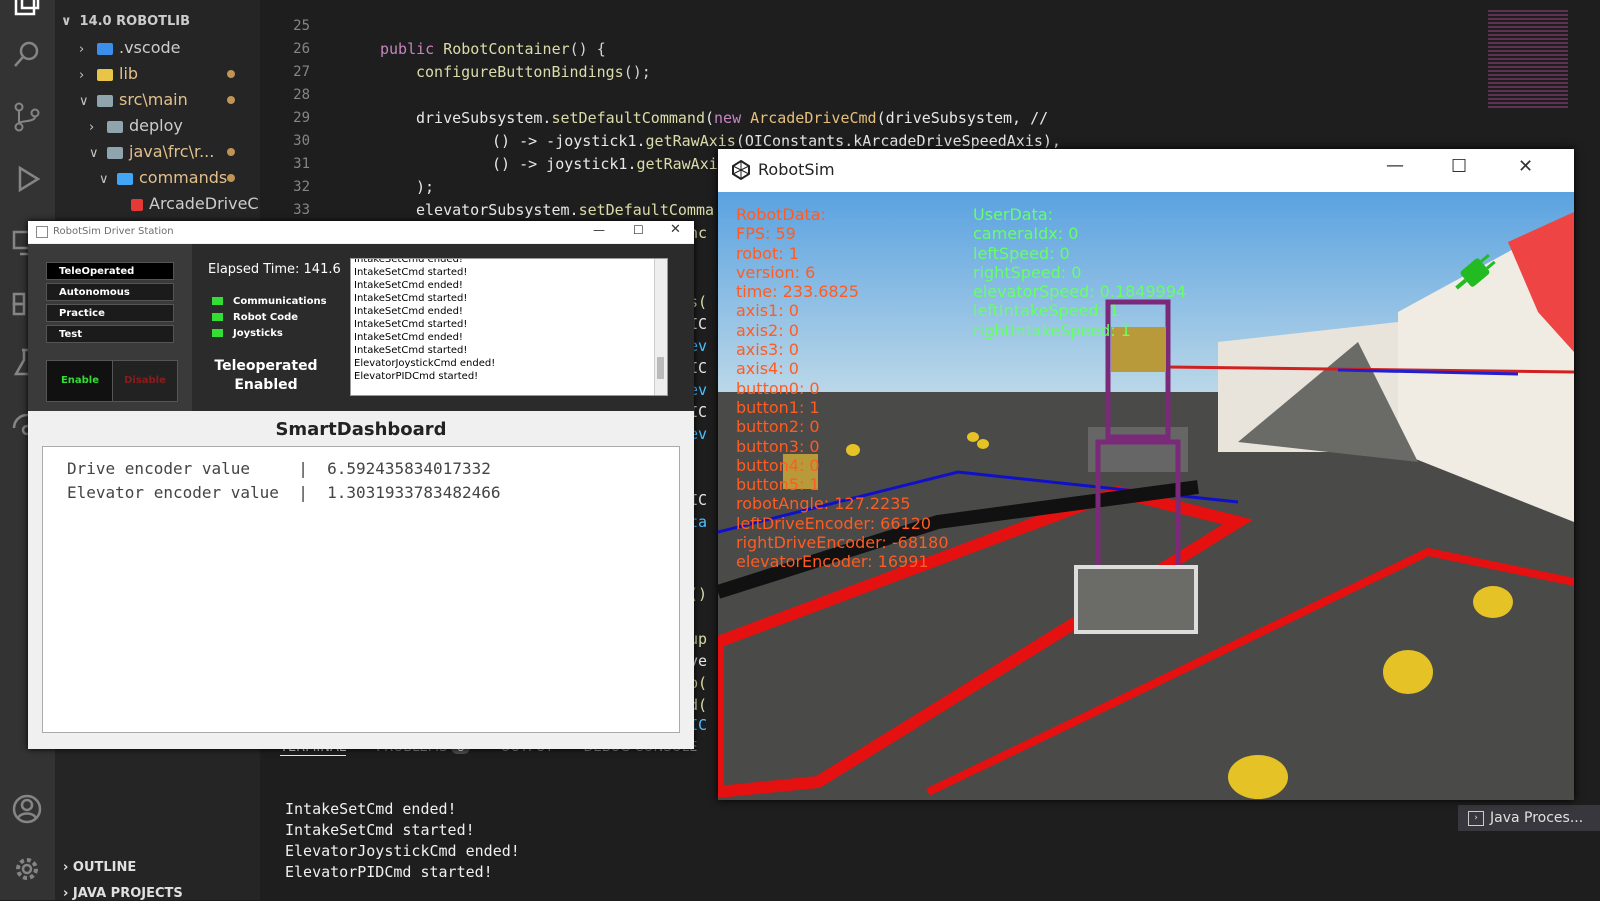 The image size is (1600, 901). I want to click on terminal-line: ElevatorPIDCmd started!, so click(389, 872).